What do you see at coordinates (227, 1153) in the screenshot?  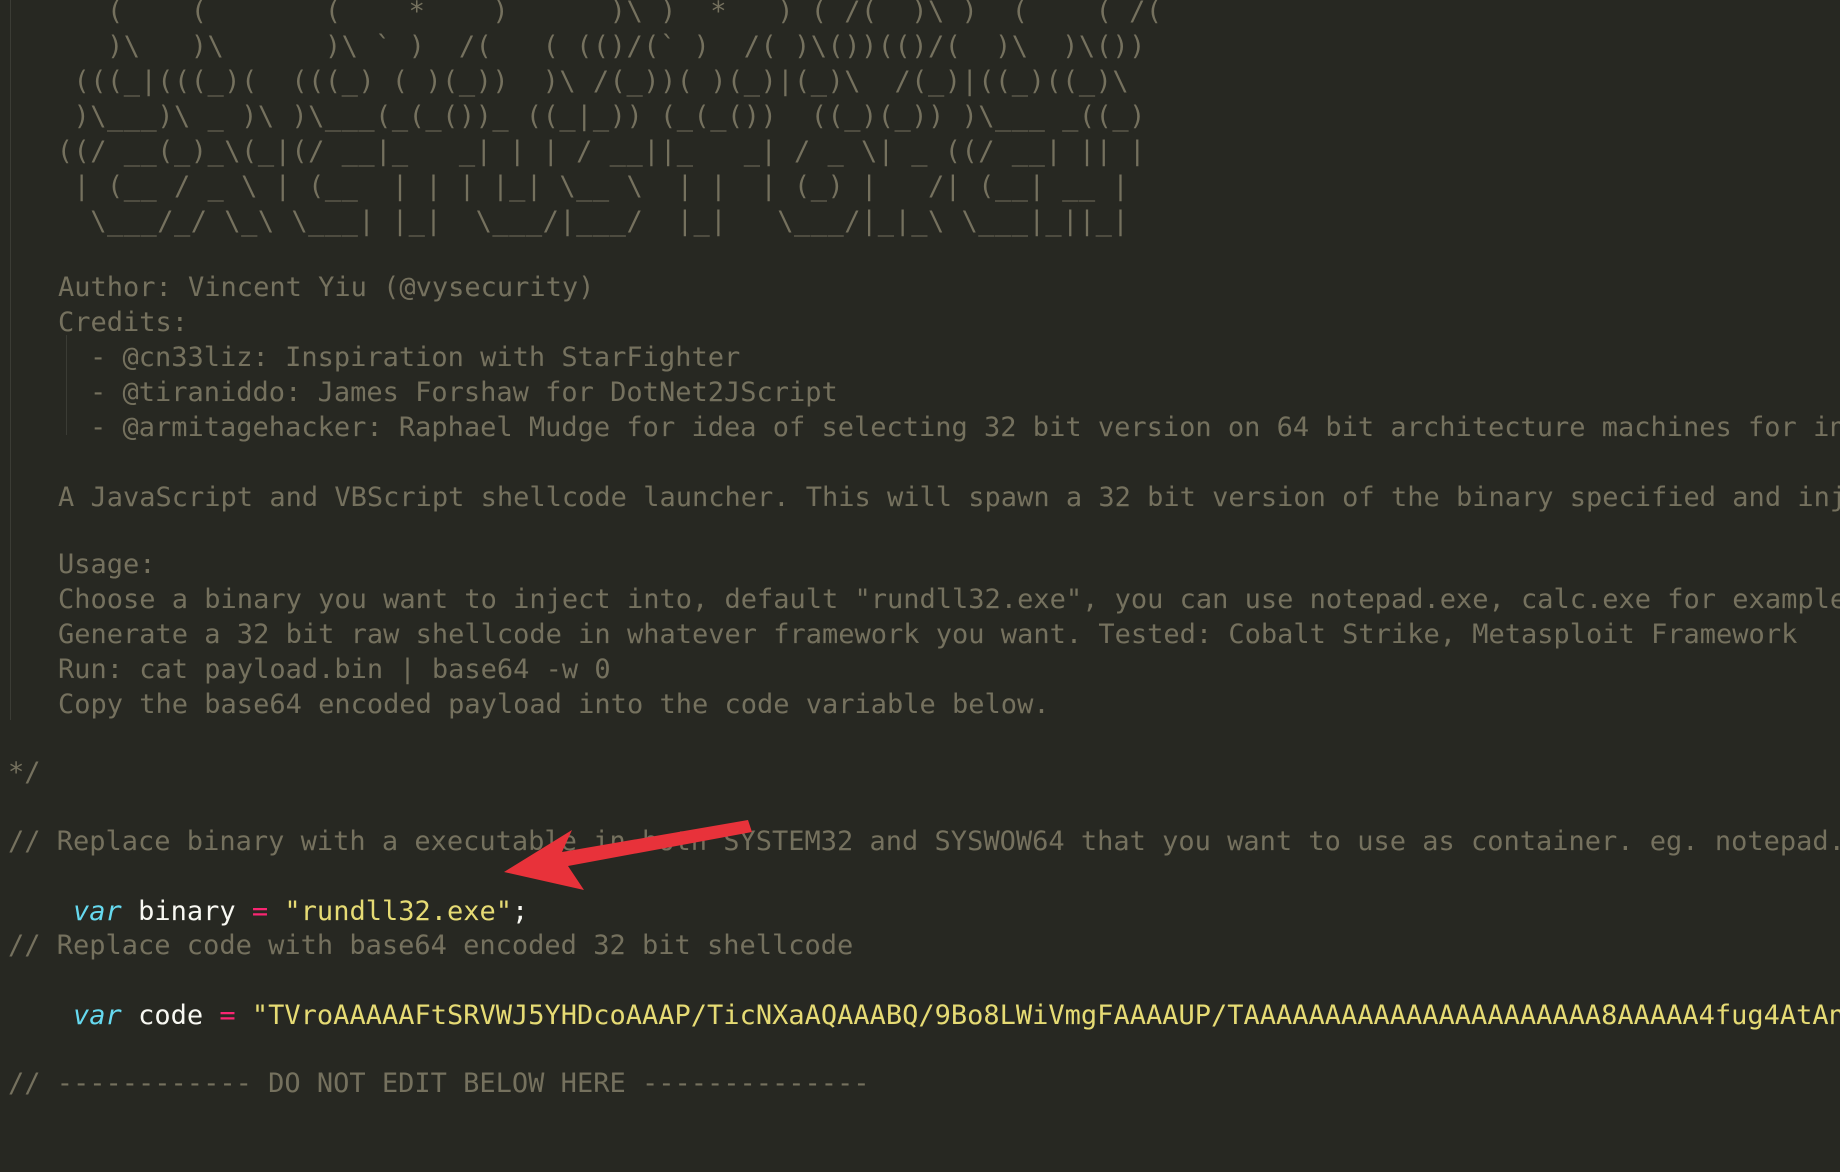 I see `function-declaration: function setversion() {` at bounding box center [227, 1153].